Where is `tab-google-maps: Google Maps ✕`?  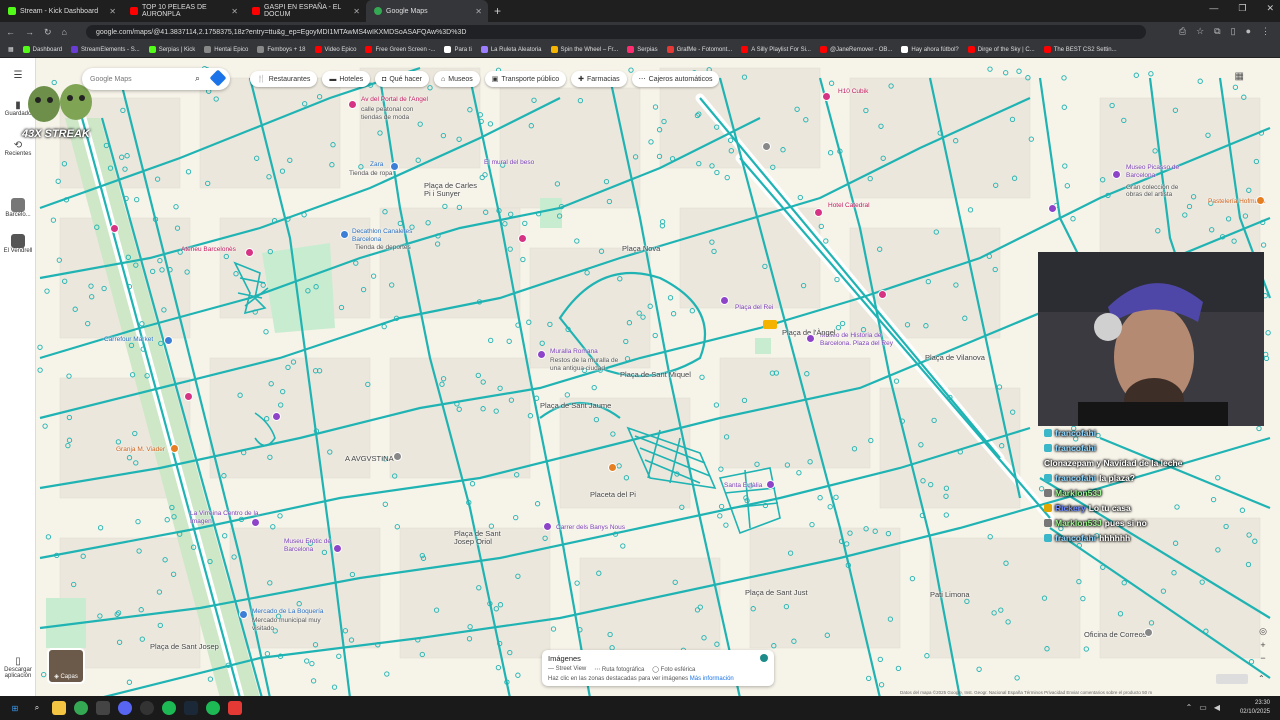 tab-google-maps: Google Maps ✕ is located at coordinates (427, 11).